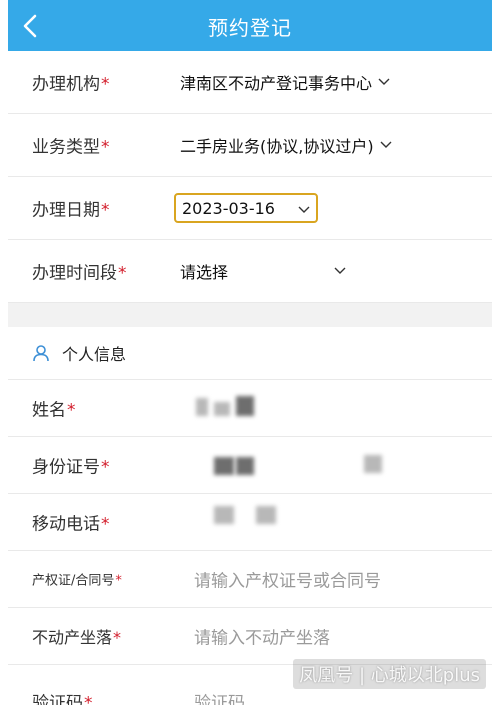 This screenshot has width=500, height=705. Describe the element at coordinates (49, 411) in the screenshot. I see `name-label: 姓名` at that location.